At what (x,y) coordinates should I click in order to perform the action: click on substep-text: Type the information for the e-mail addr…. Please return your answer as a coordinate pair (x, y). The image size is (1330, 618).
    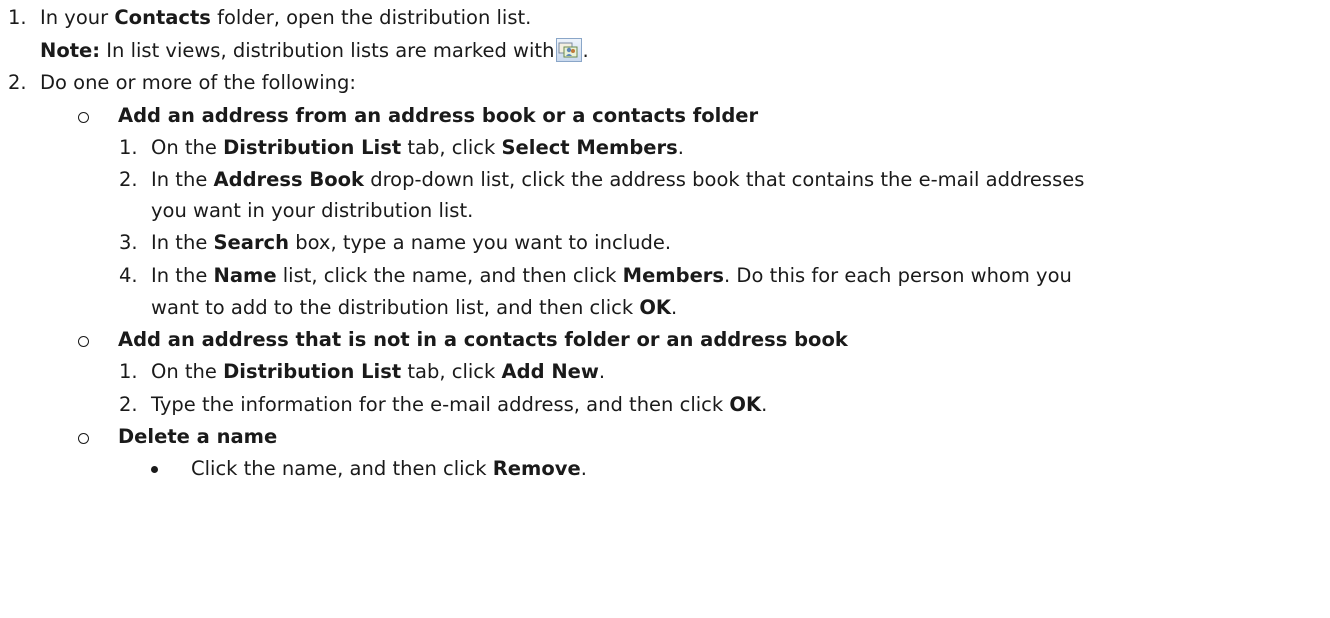
    Looking at the image, I should click on (440, 404).